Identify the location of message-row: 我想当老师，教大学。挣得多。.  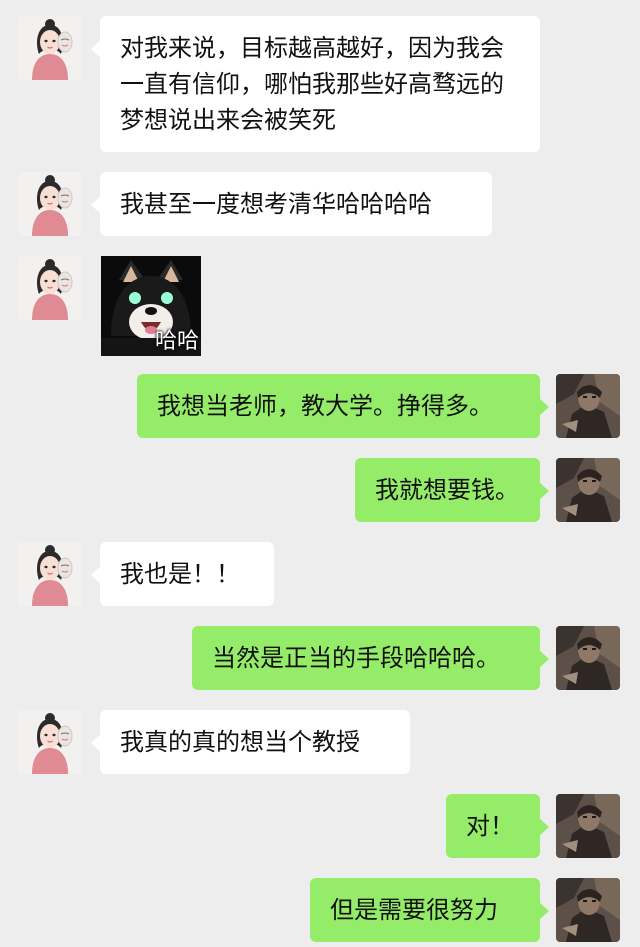
(320, 407).